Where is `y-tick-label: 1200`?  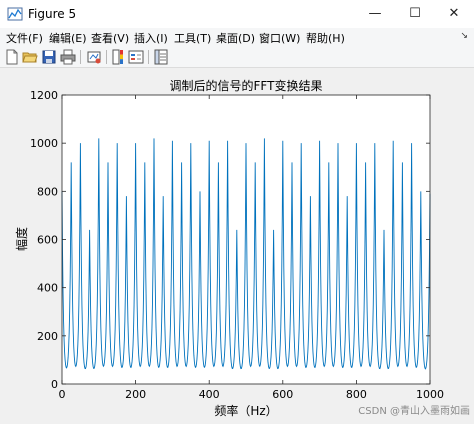
y-tick-label: 1200 is located at coordinates (44, 95).